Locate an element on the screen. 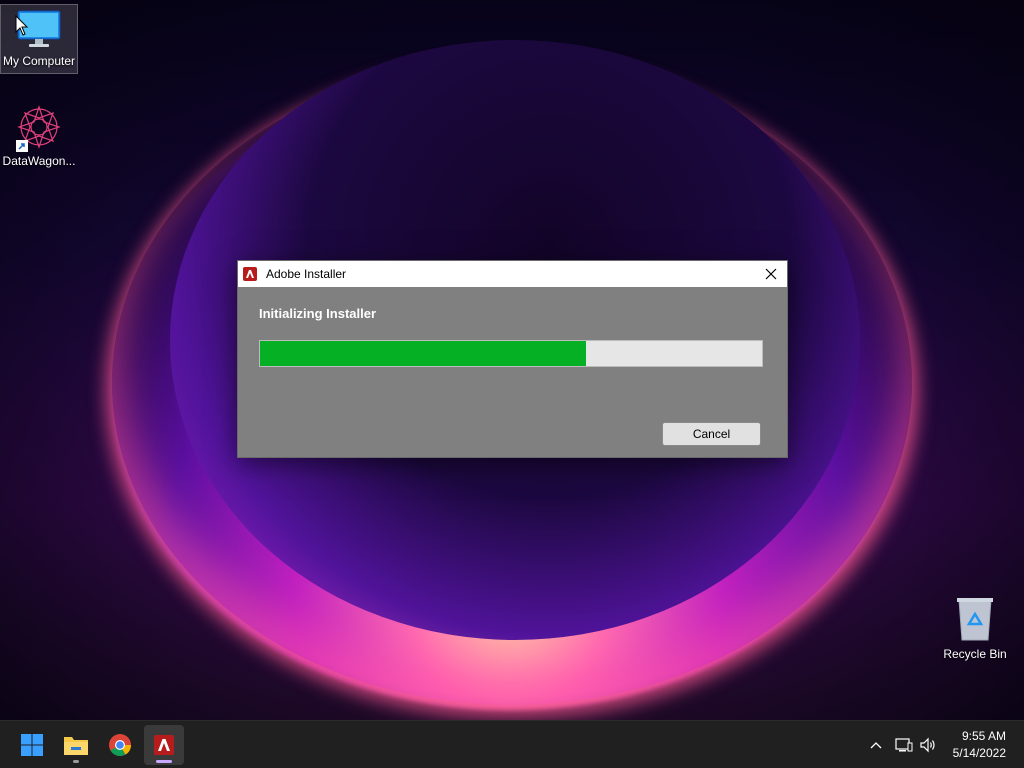 The width and height of the screenshot is (1024, 768). shortcut-arrow-icon is located at coordinates (22, 146).